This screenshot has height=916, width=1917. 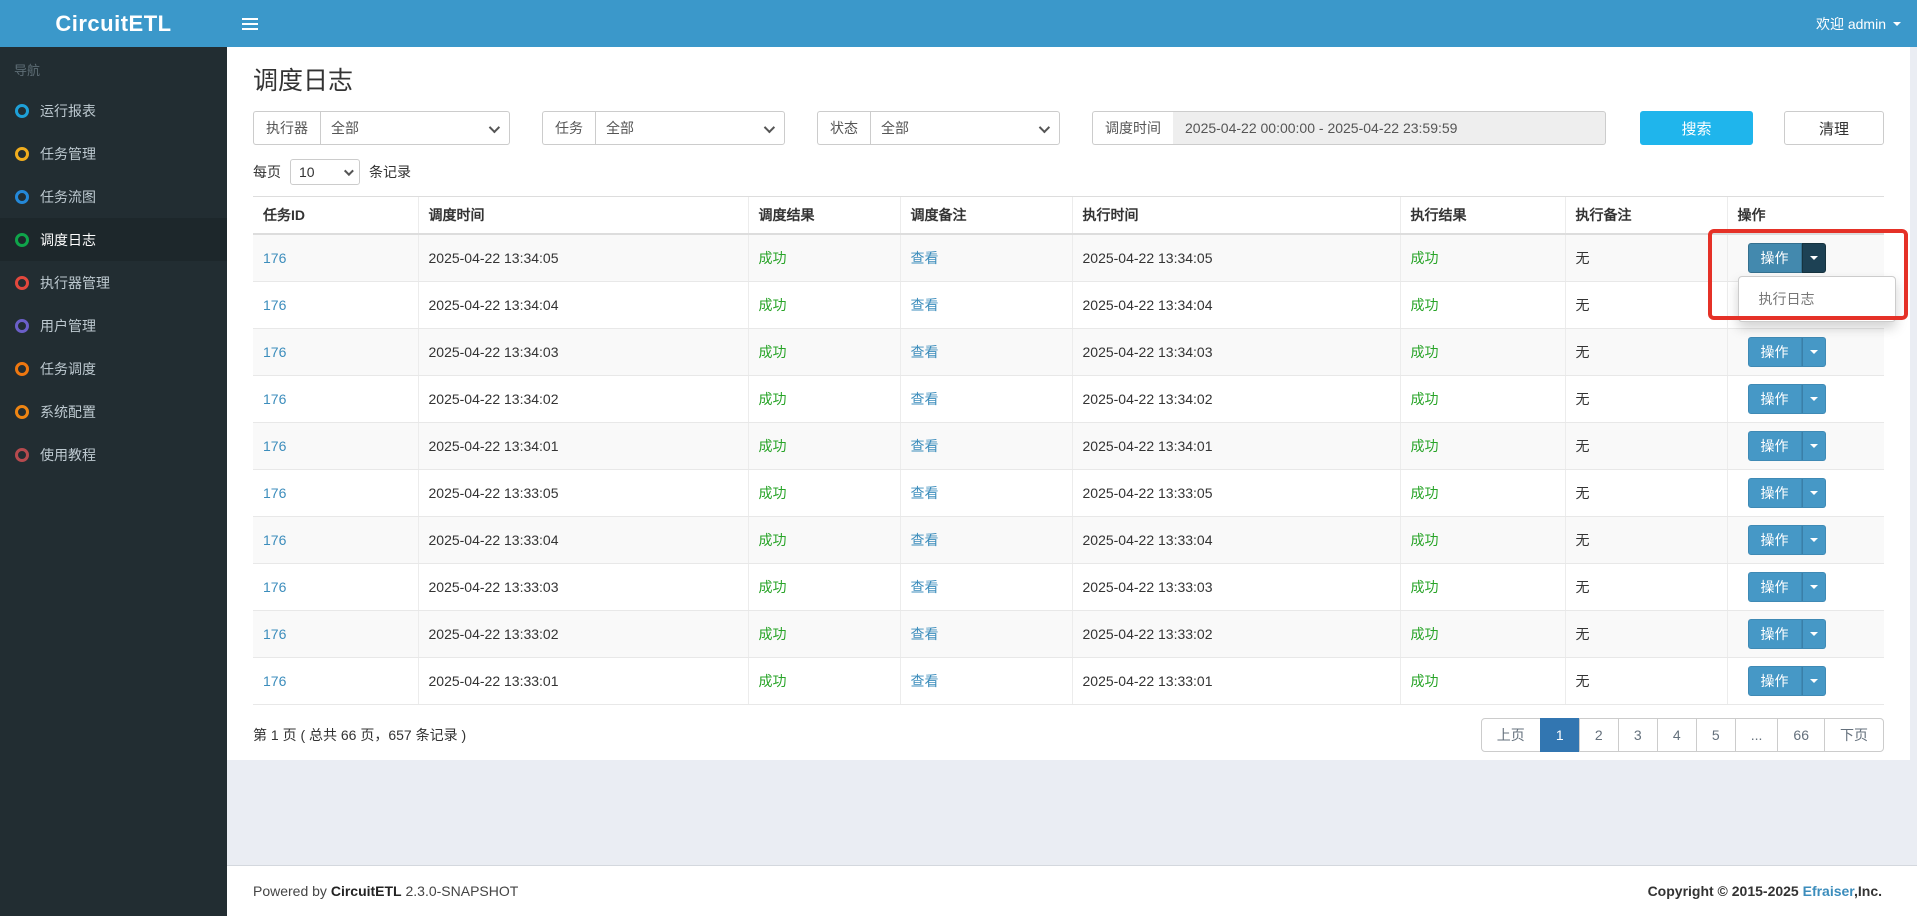 What do you see at coordinates (267, 172) in the screenshot?
I see `page-size-prefix-label: 每页` at bounding box center [267, 172].